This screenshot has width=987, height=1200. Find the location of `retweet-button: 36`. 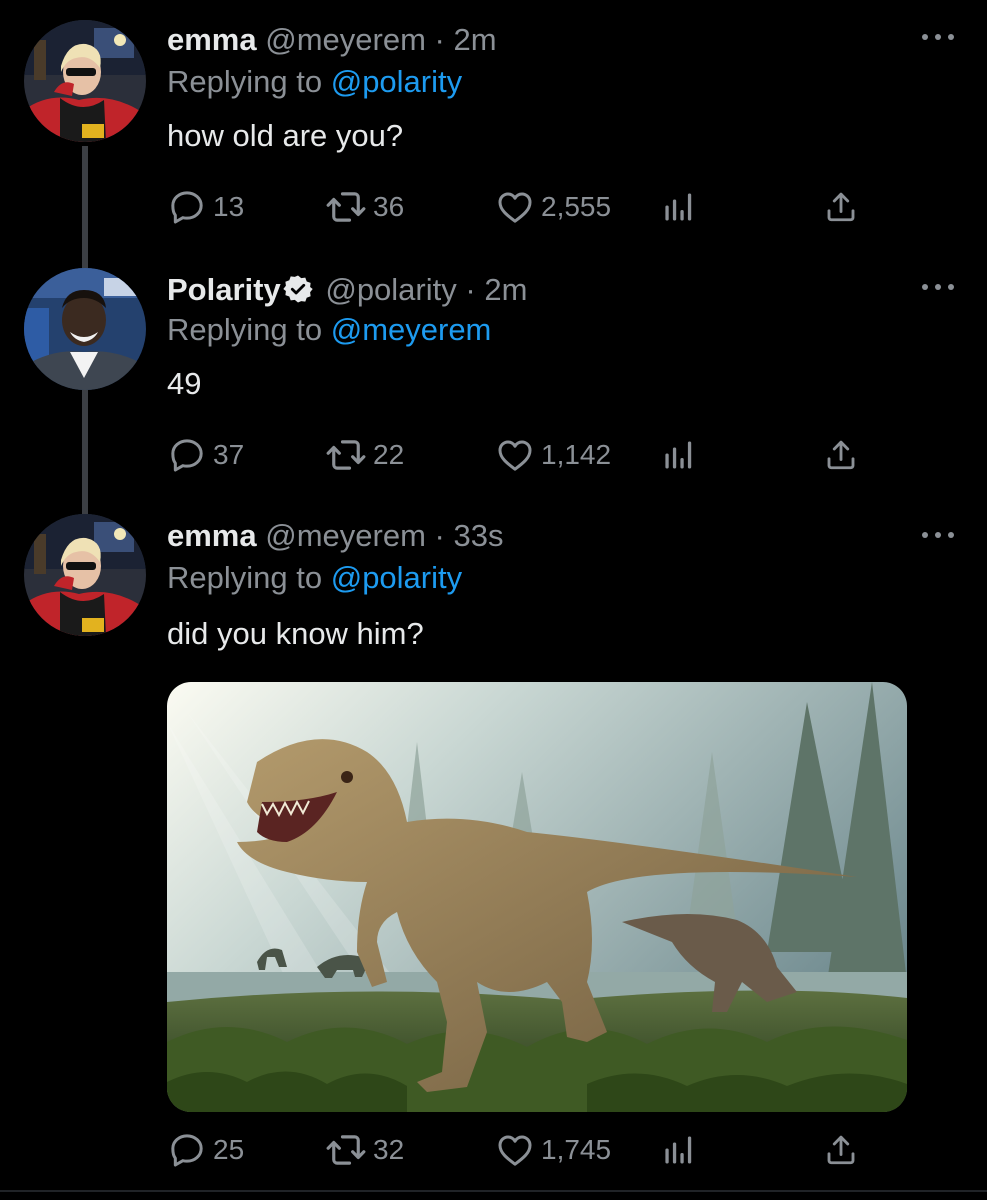

retweet-button: 36 is located at coordinates (364, 207).